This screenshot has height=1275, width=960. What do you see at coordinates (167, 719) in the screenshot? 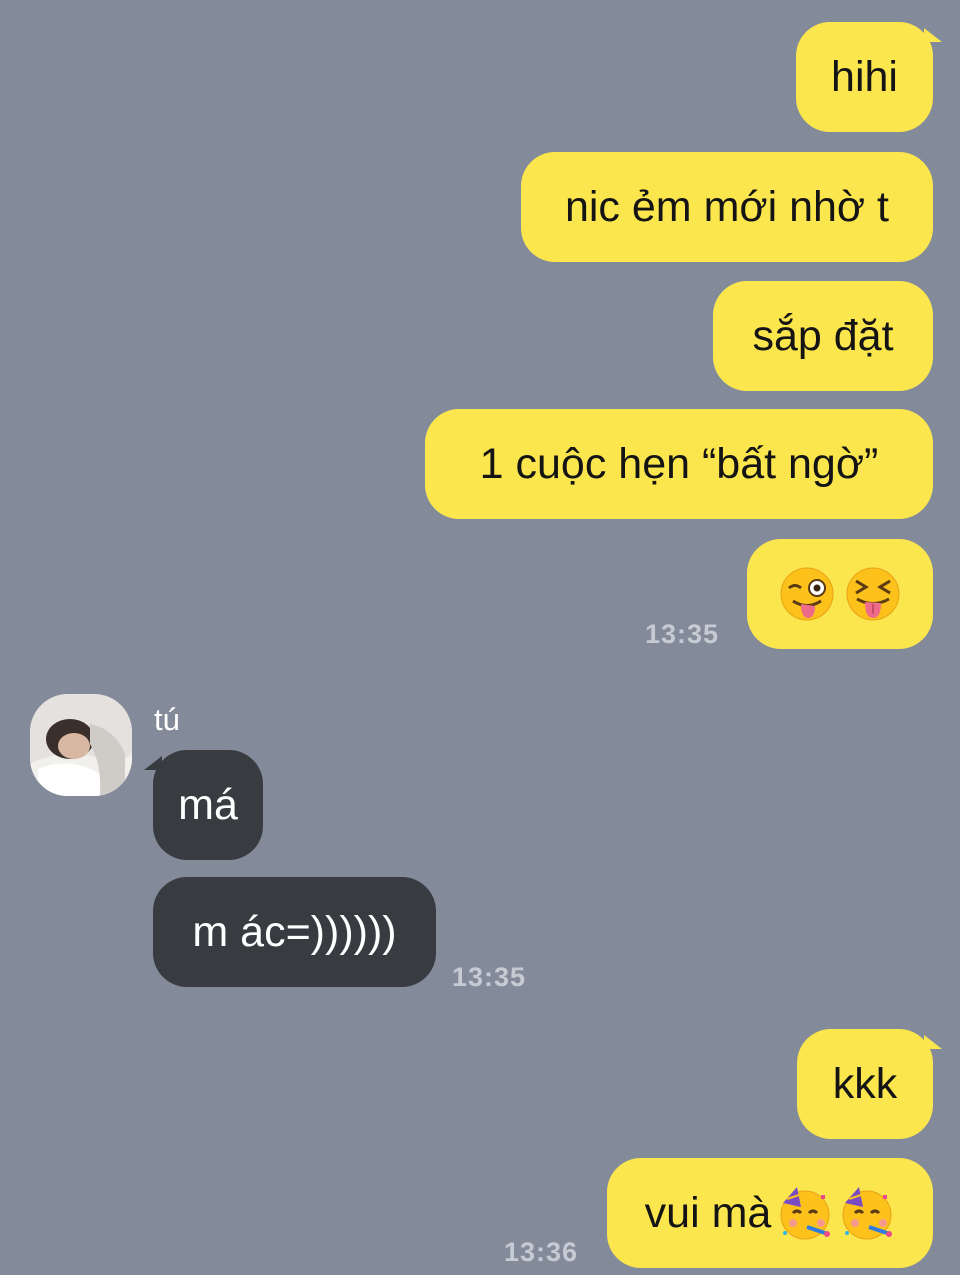
I see `sender-name: tú` at bounding box center [167, 719].